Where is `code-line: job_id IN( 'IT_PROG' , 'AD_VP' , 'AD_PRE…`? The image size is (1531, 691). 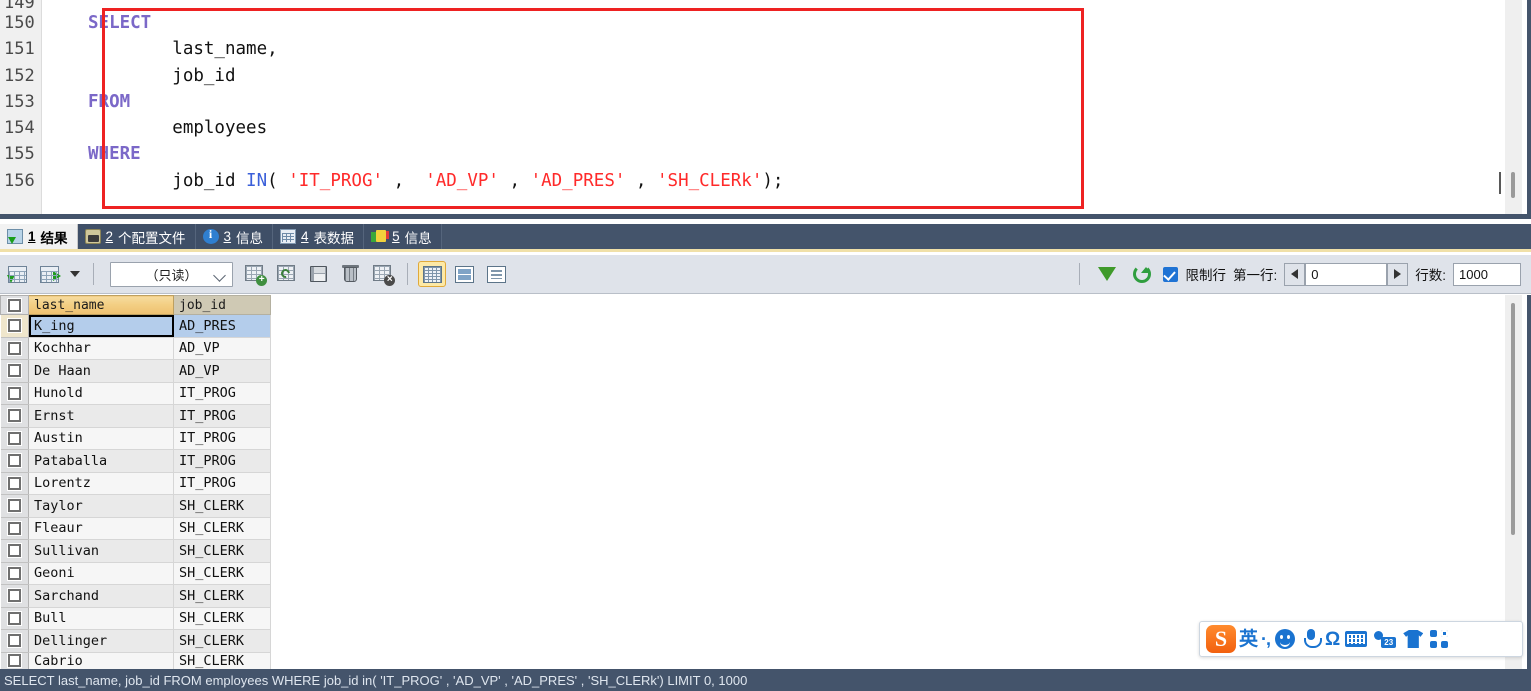
code-line: job_id IN( 'IT_PROG' , 'AD_VP' , 'AD_PRE… is located at coordinates (809, 181).